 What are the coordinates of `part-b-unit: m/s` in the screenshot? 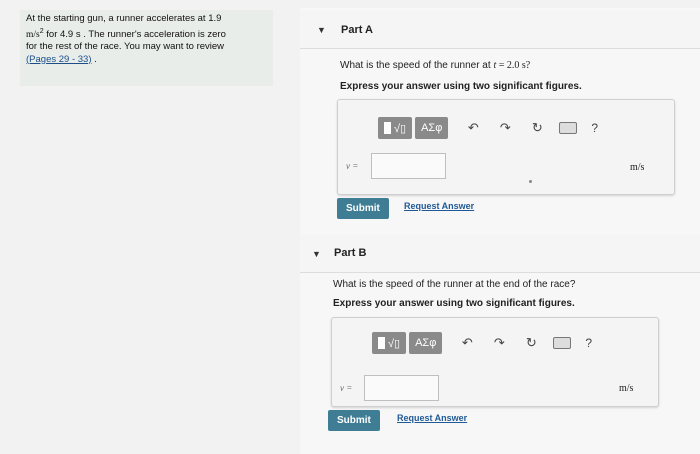 It's located at (626, 388).